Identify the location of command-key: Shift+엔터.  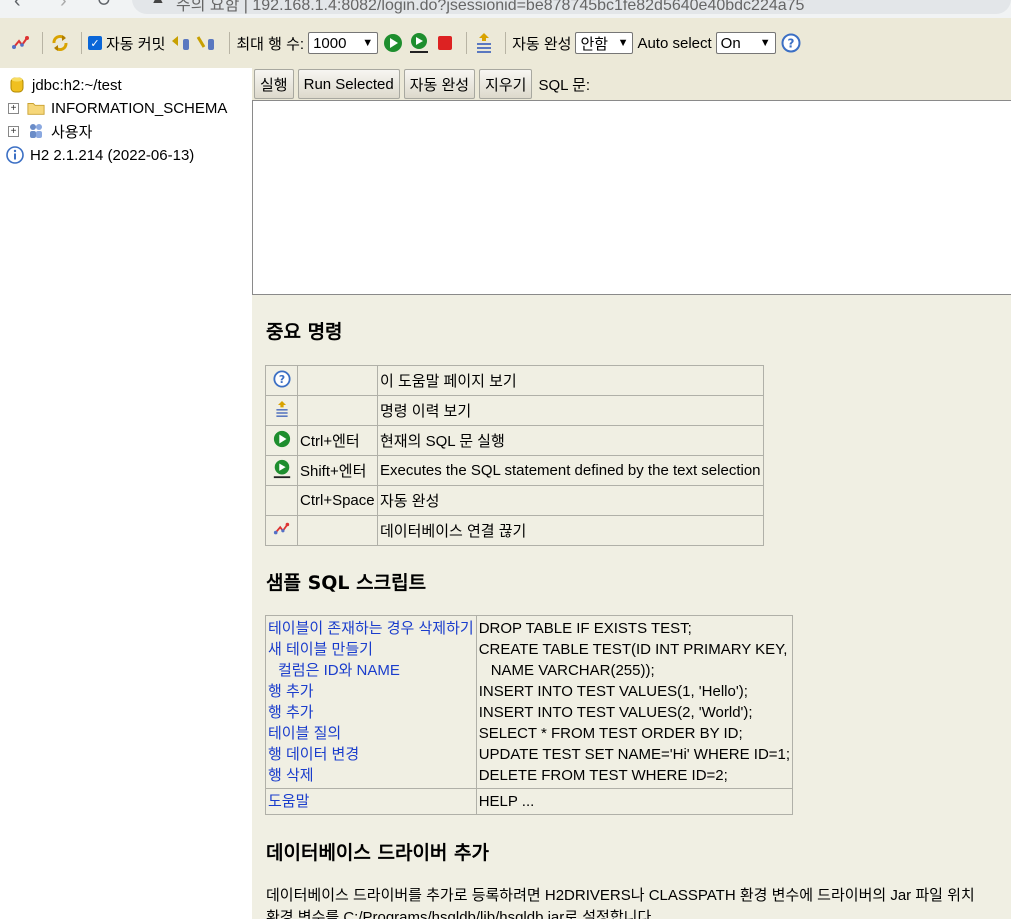
(337, 470).